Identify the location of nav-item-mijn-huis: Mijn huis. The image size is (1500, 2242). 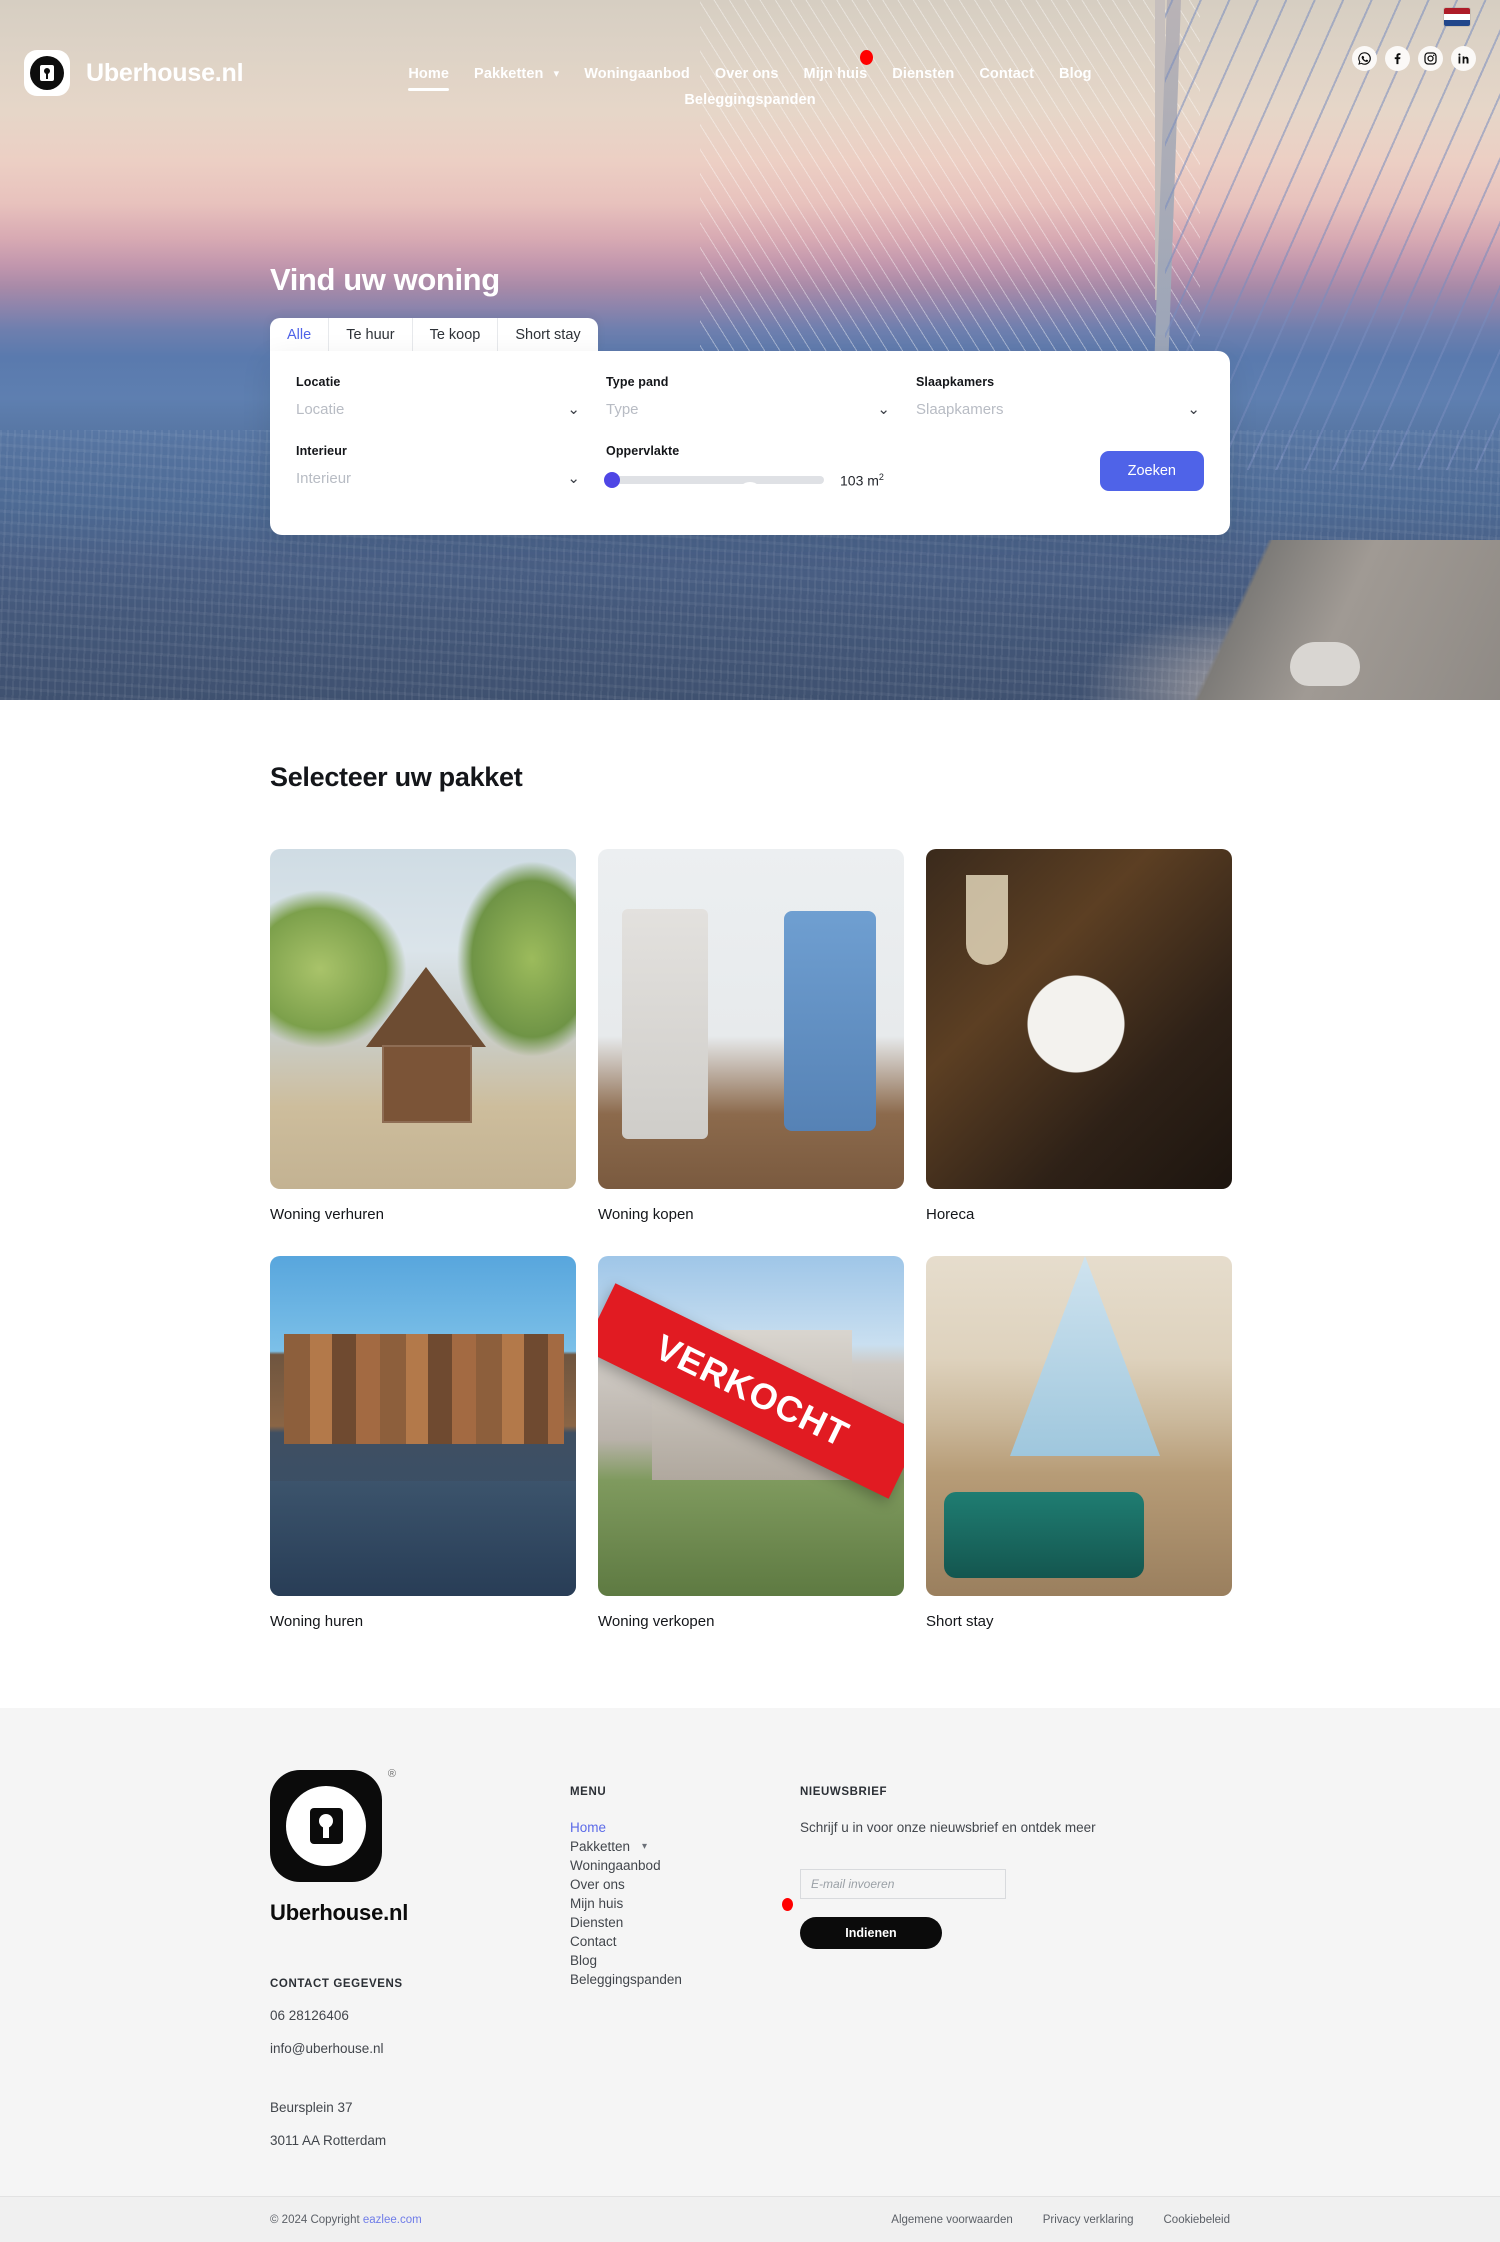
(839, 66).